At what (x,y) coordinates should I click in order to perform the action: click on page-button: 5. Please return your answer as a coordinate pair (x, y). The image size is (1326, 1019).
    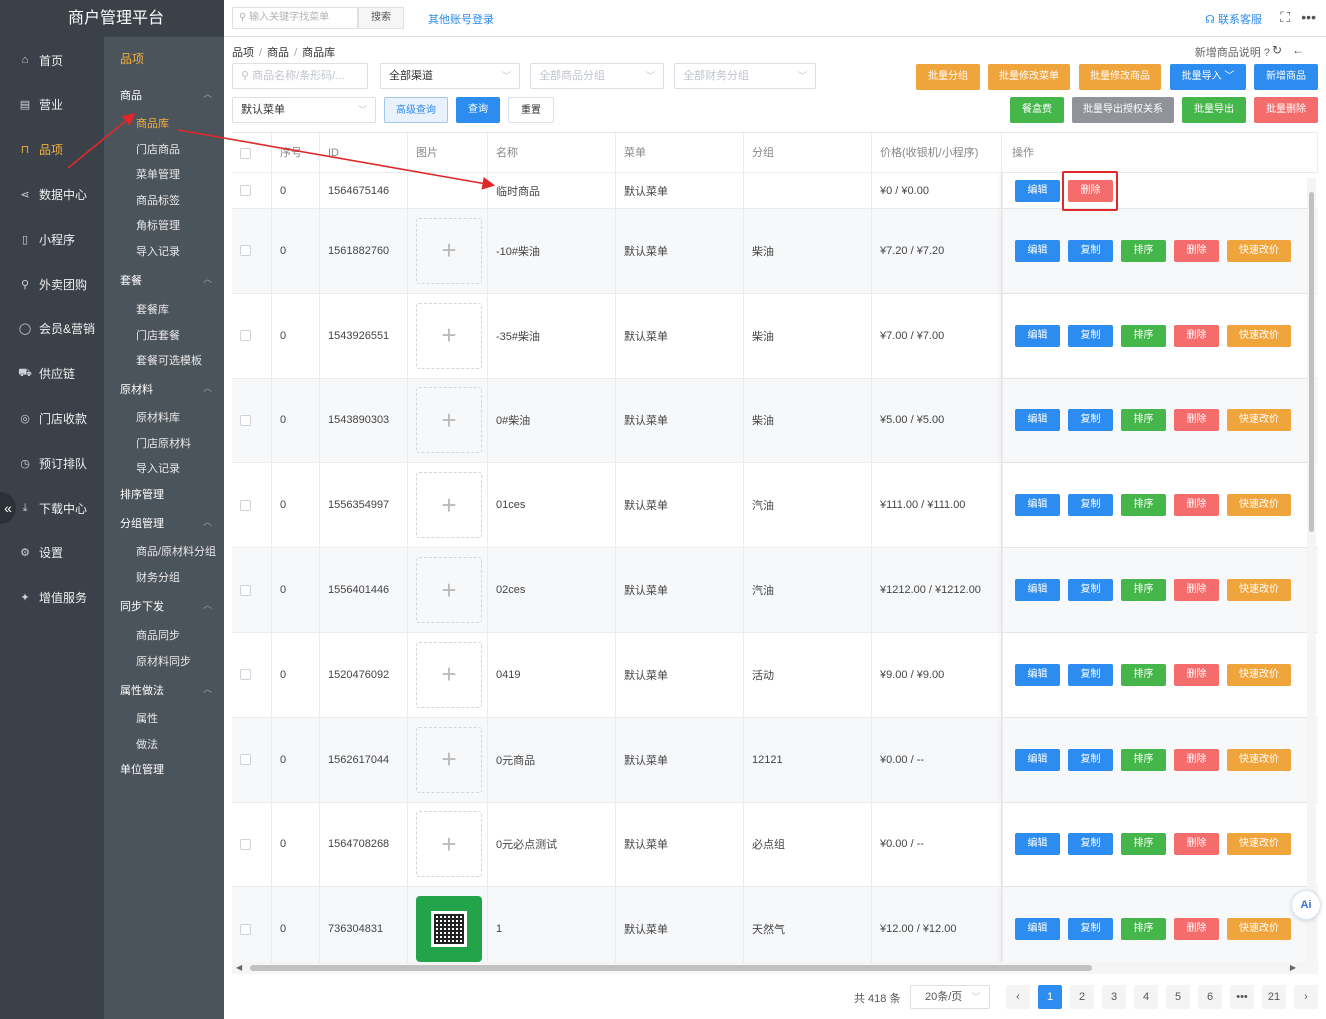
    Looking at the image, I should click on (1178, 997).